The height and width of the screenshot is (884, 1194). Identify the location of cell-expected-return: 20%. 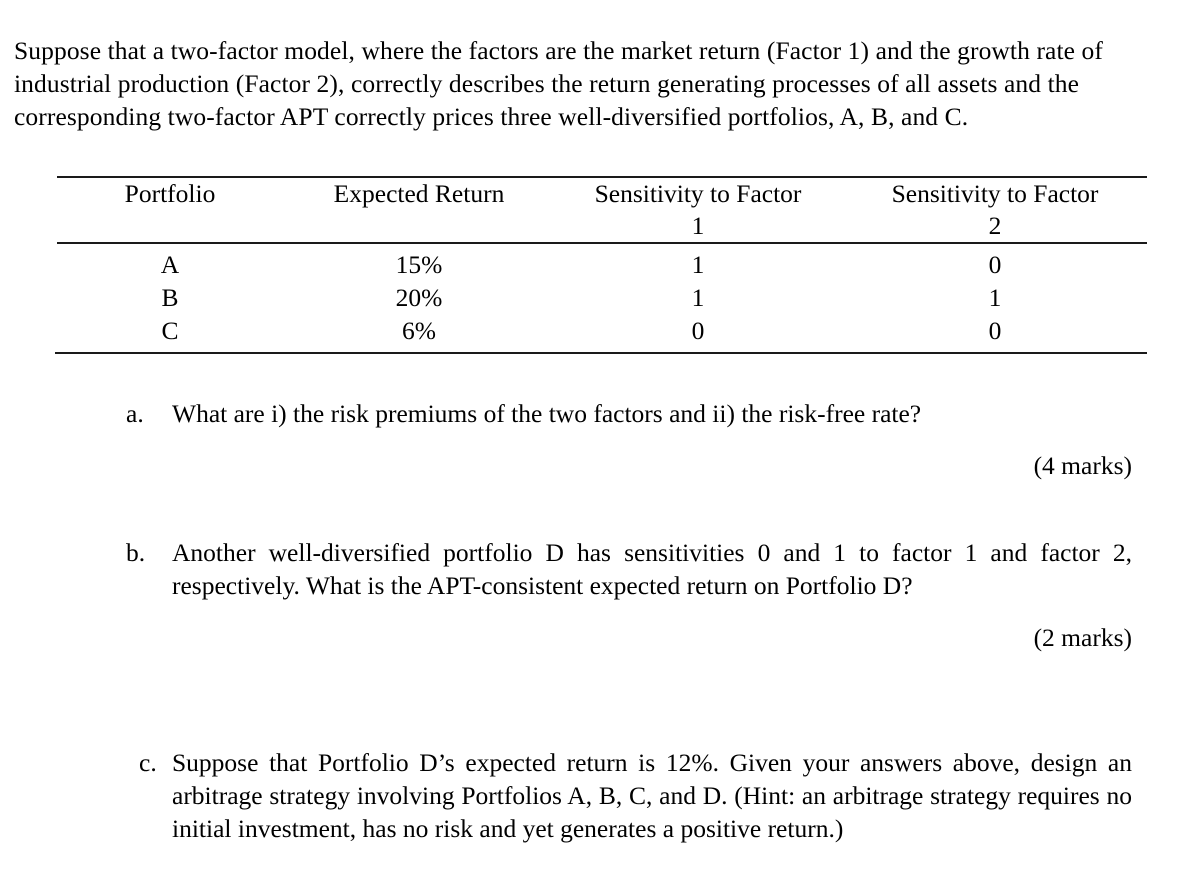
(419, 297).